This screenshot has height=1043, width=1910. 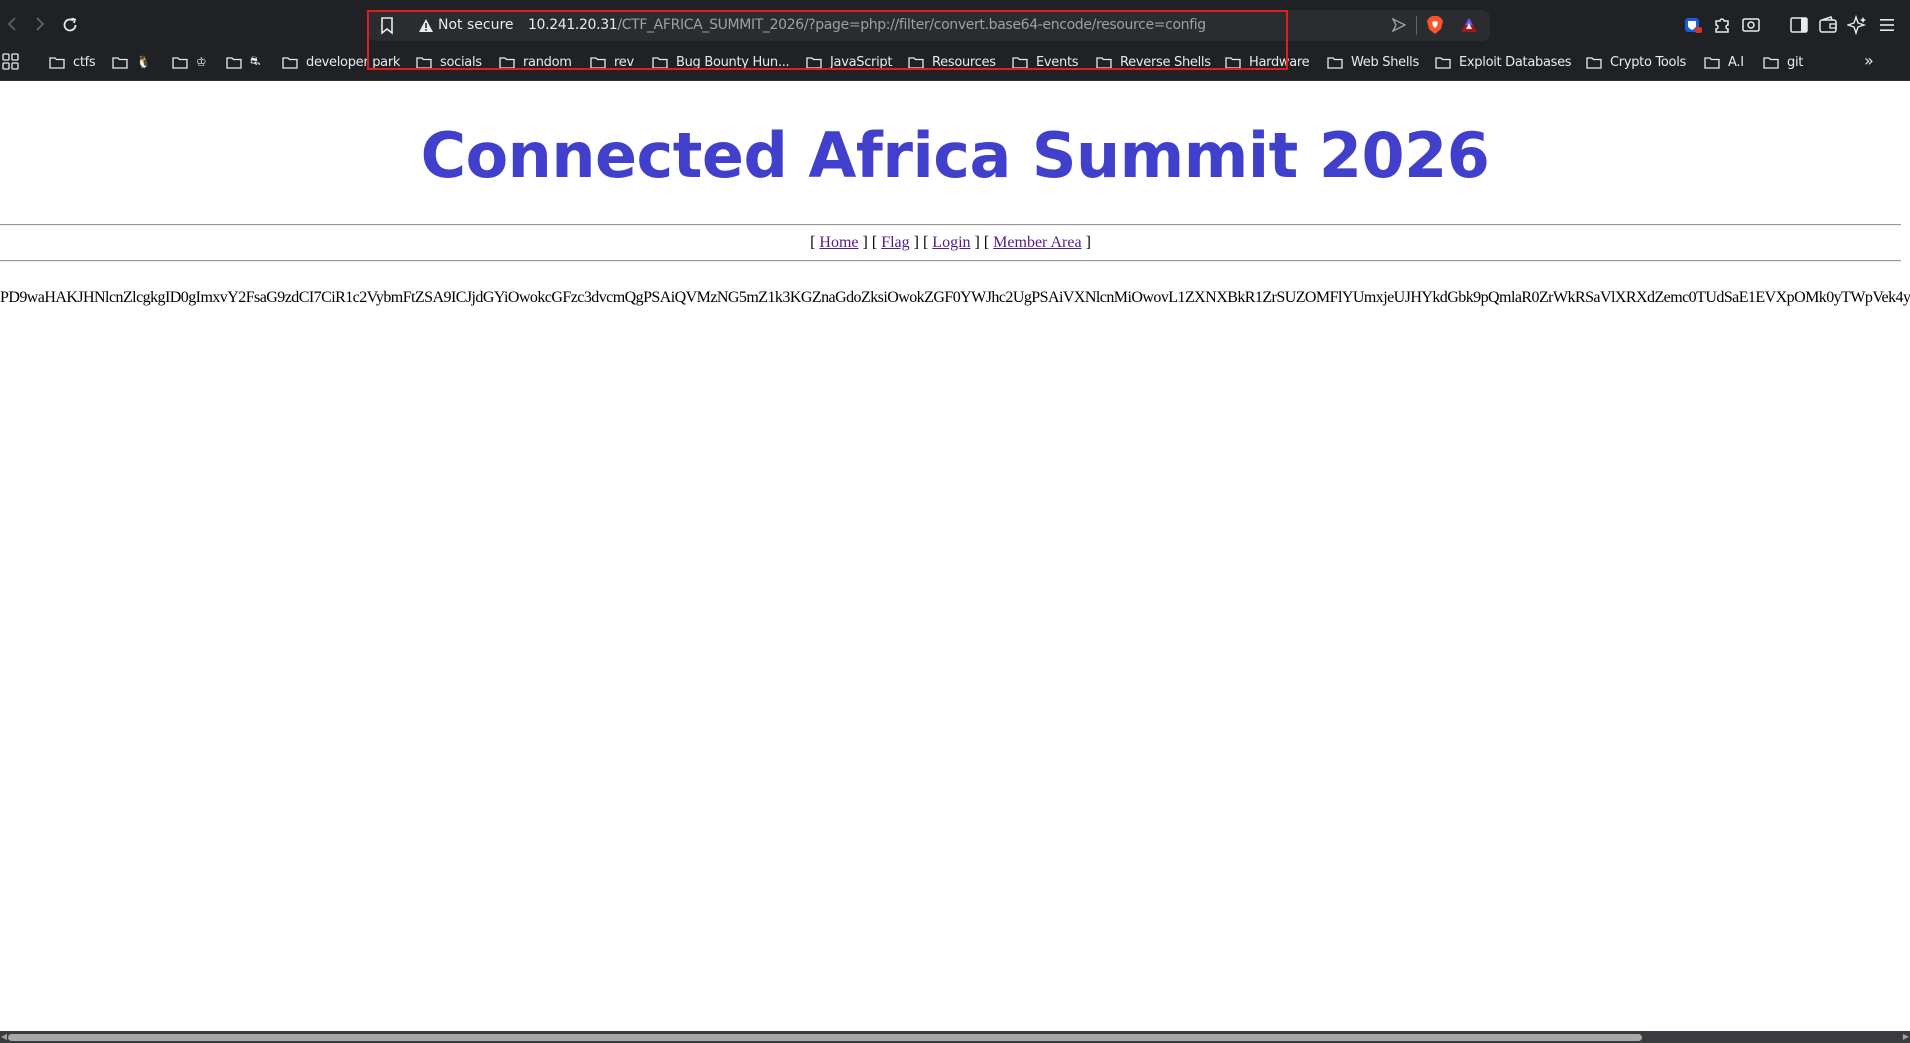 I want to click on horizontal-scrollbar: ◀ ▶, so click(x=955, y=1037).